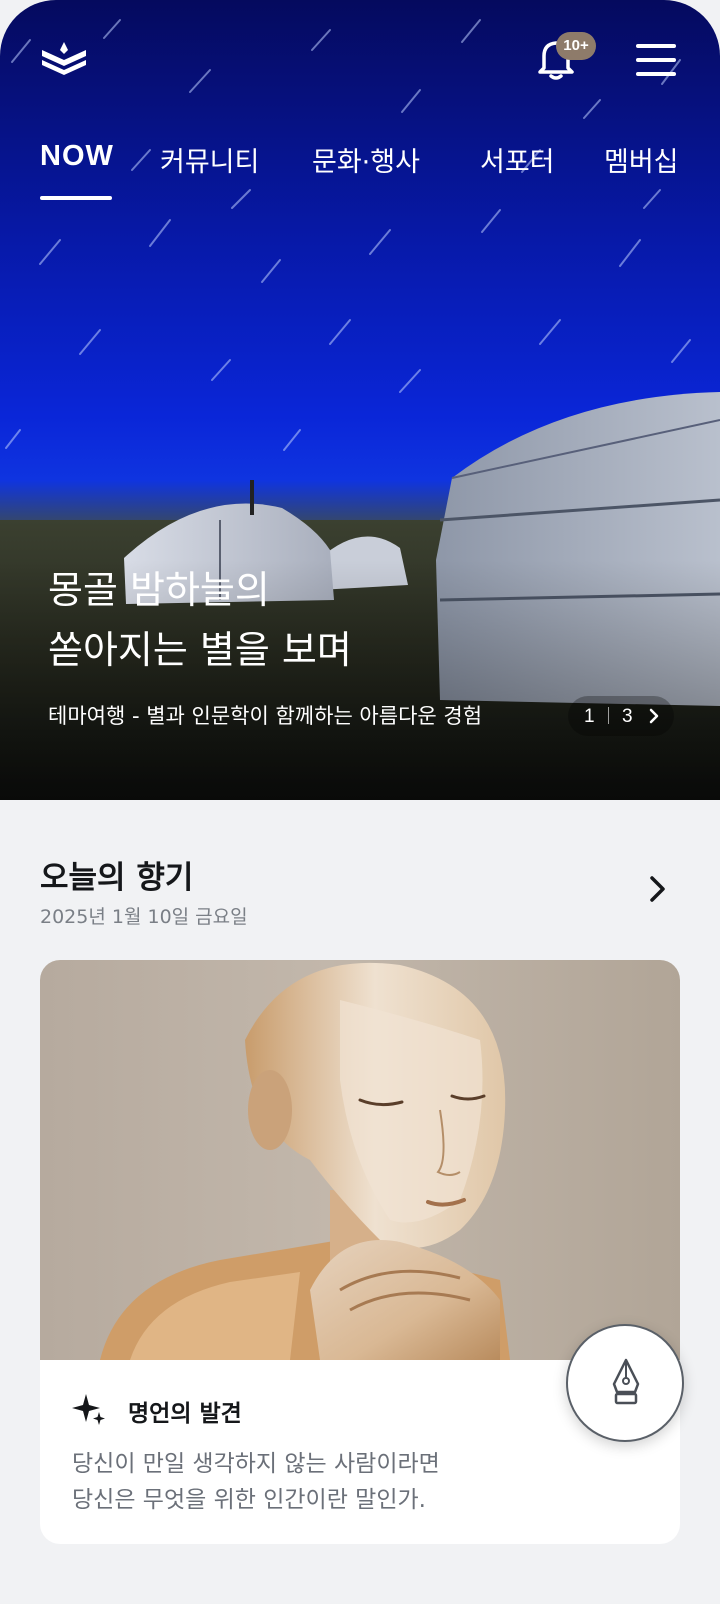 This screenshot has height=1604, width=720. Describe the element at coordinates (200, 650) in the screenshot. I see `hero-title-line2: 쏟아지는 별을 보며` at that location.